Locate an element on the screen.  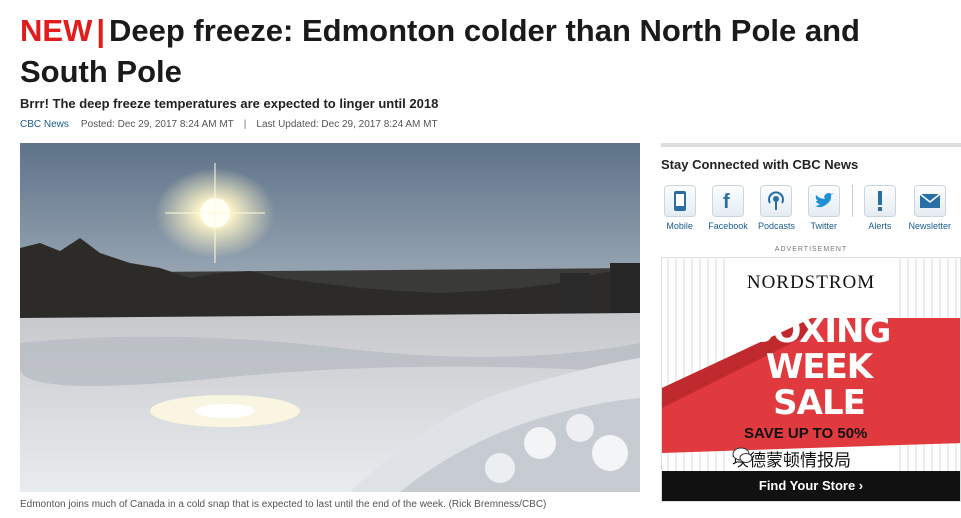
ad-brand: NORDSTROM is located at coordinates (811, 282).